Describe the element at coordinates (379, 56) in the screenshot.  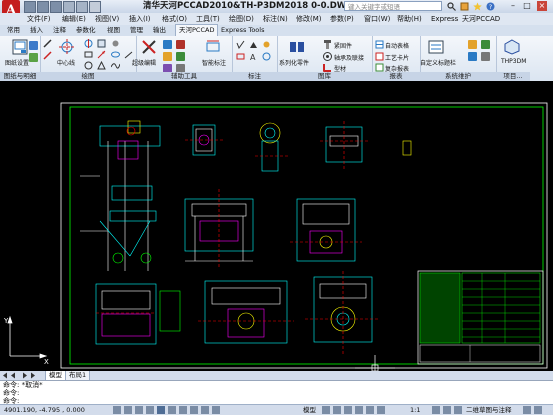
I see `process-card-icon` at that location.